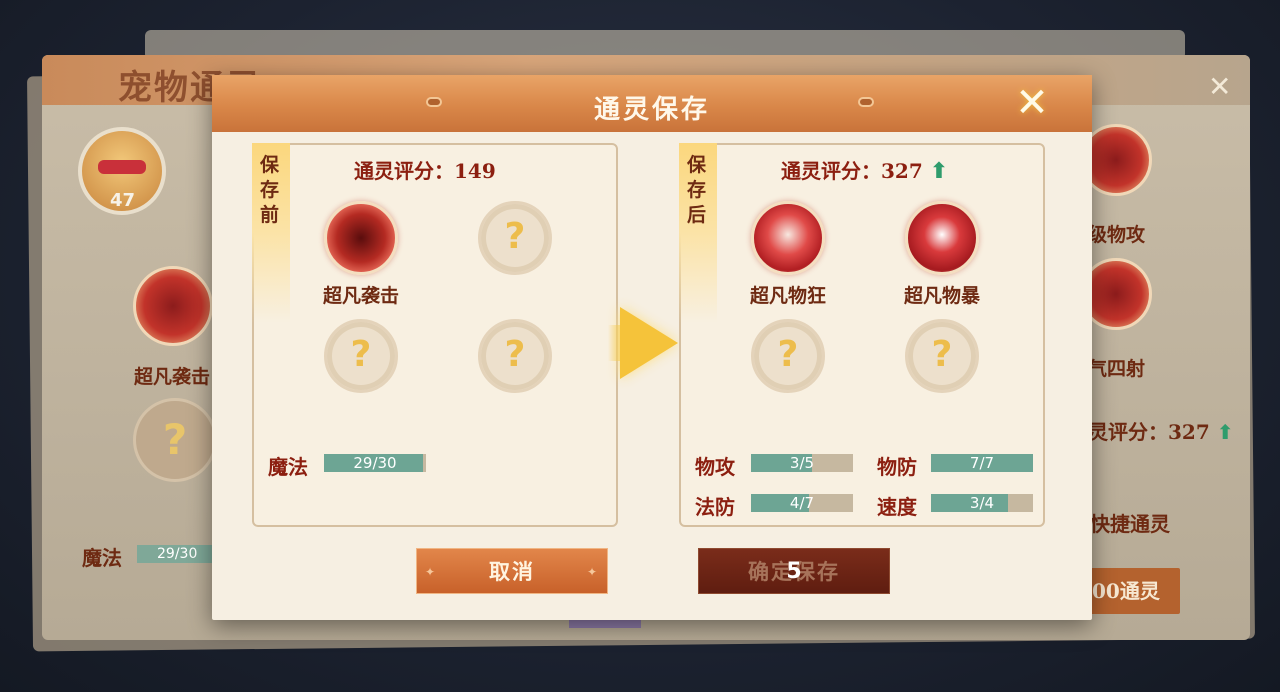  What do you see at coordinates (360, 296) in the screenshot?
I see `before-slot-label-1: 超凡袭击` at bounding box center [360, 296].